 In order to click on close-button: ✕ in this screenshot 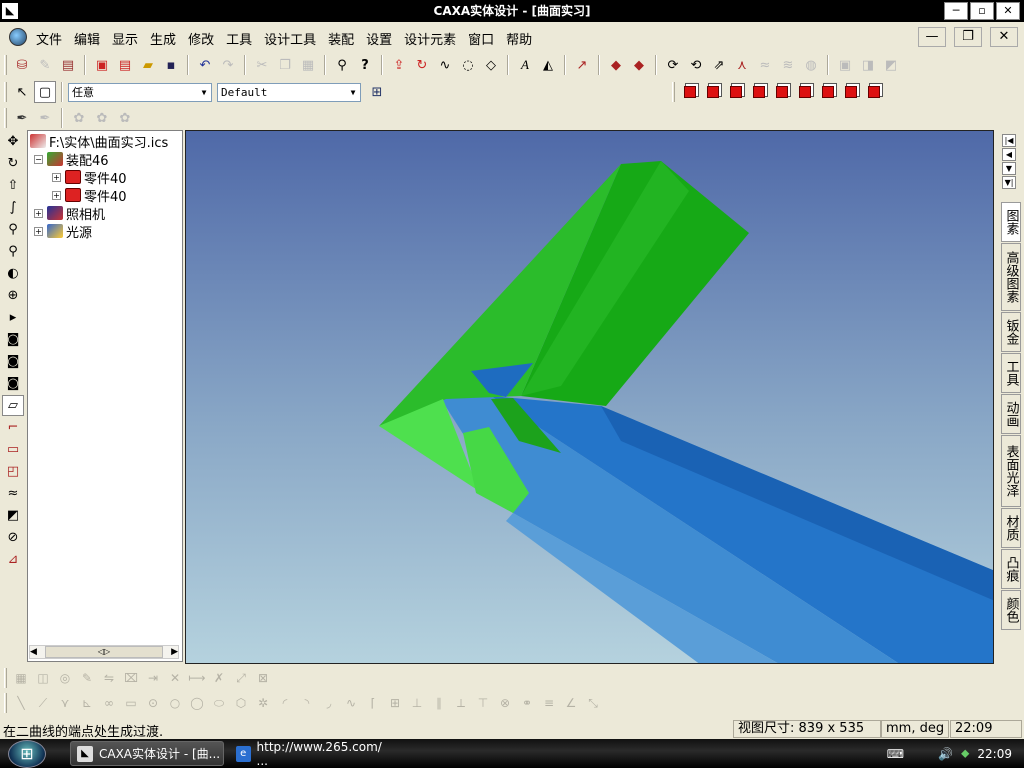, I will do `click(1008, 11)`.